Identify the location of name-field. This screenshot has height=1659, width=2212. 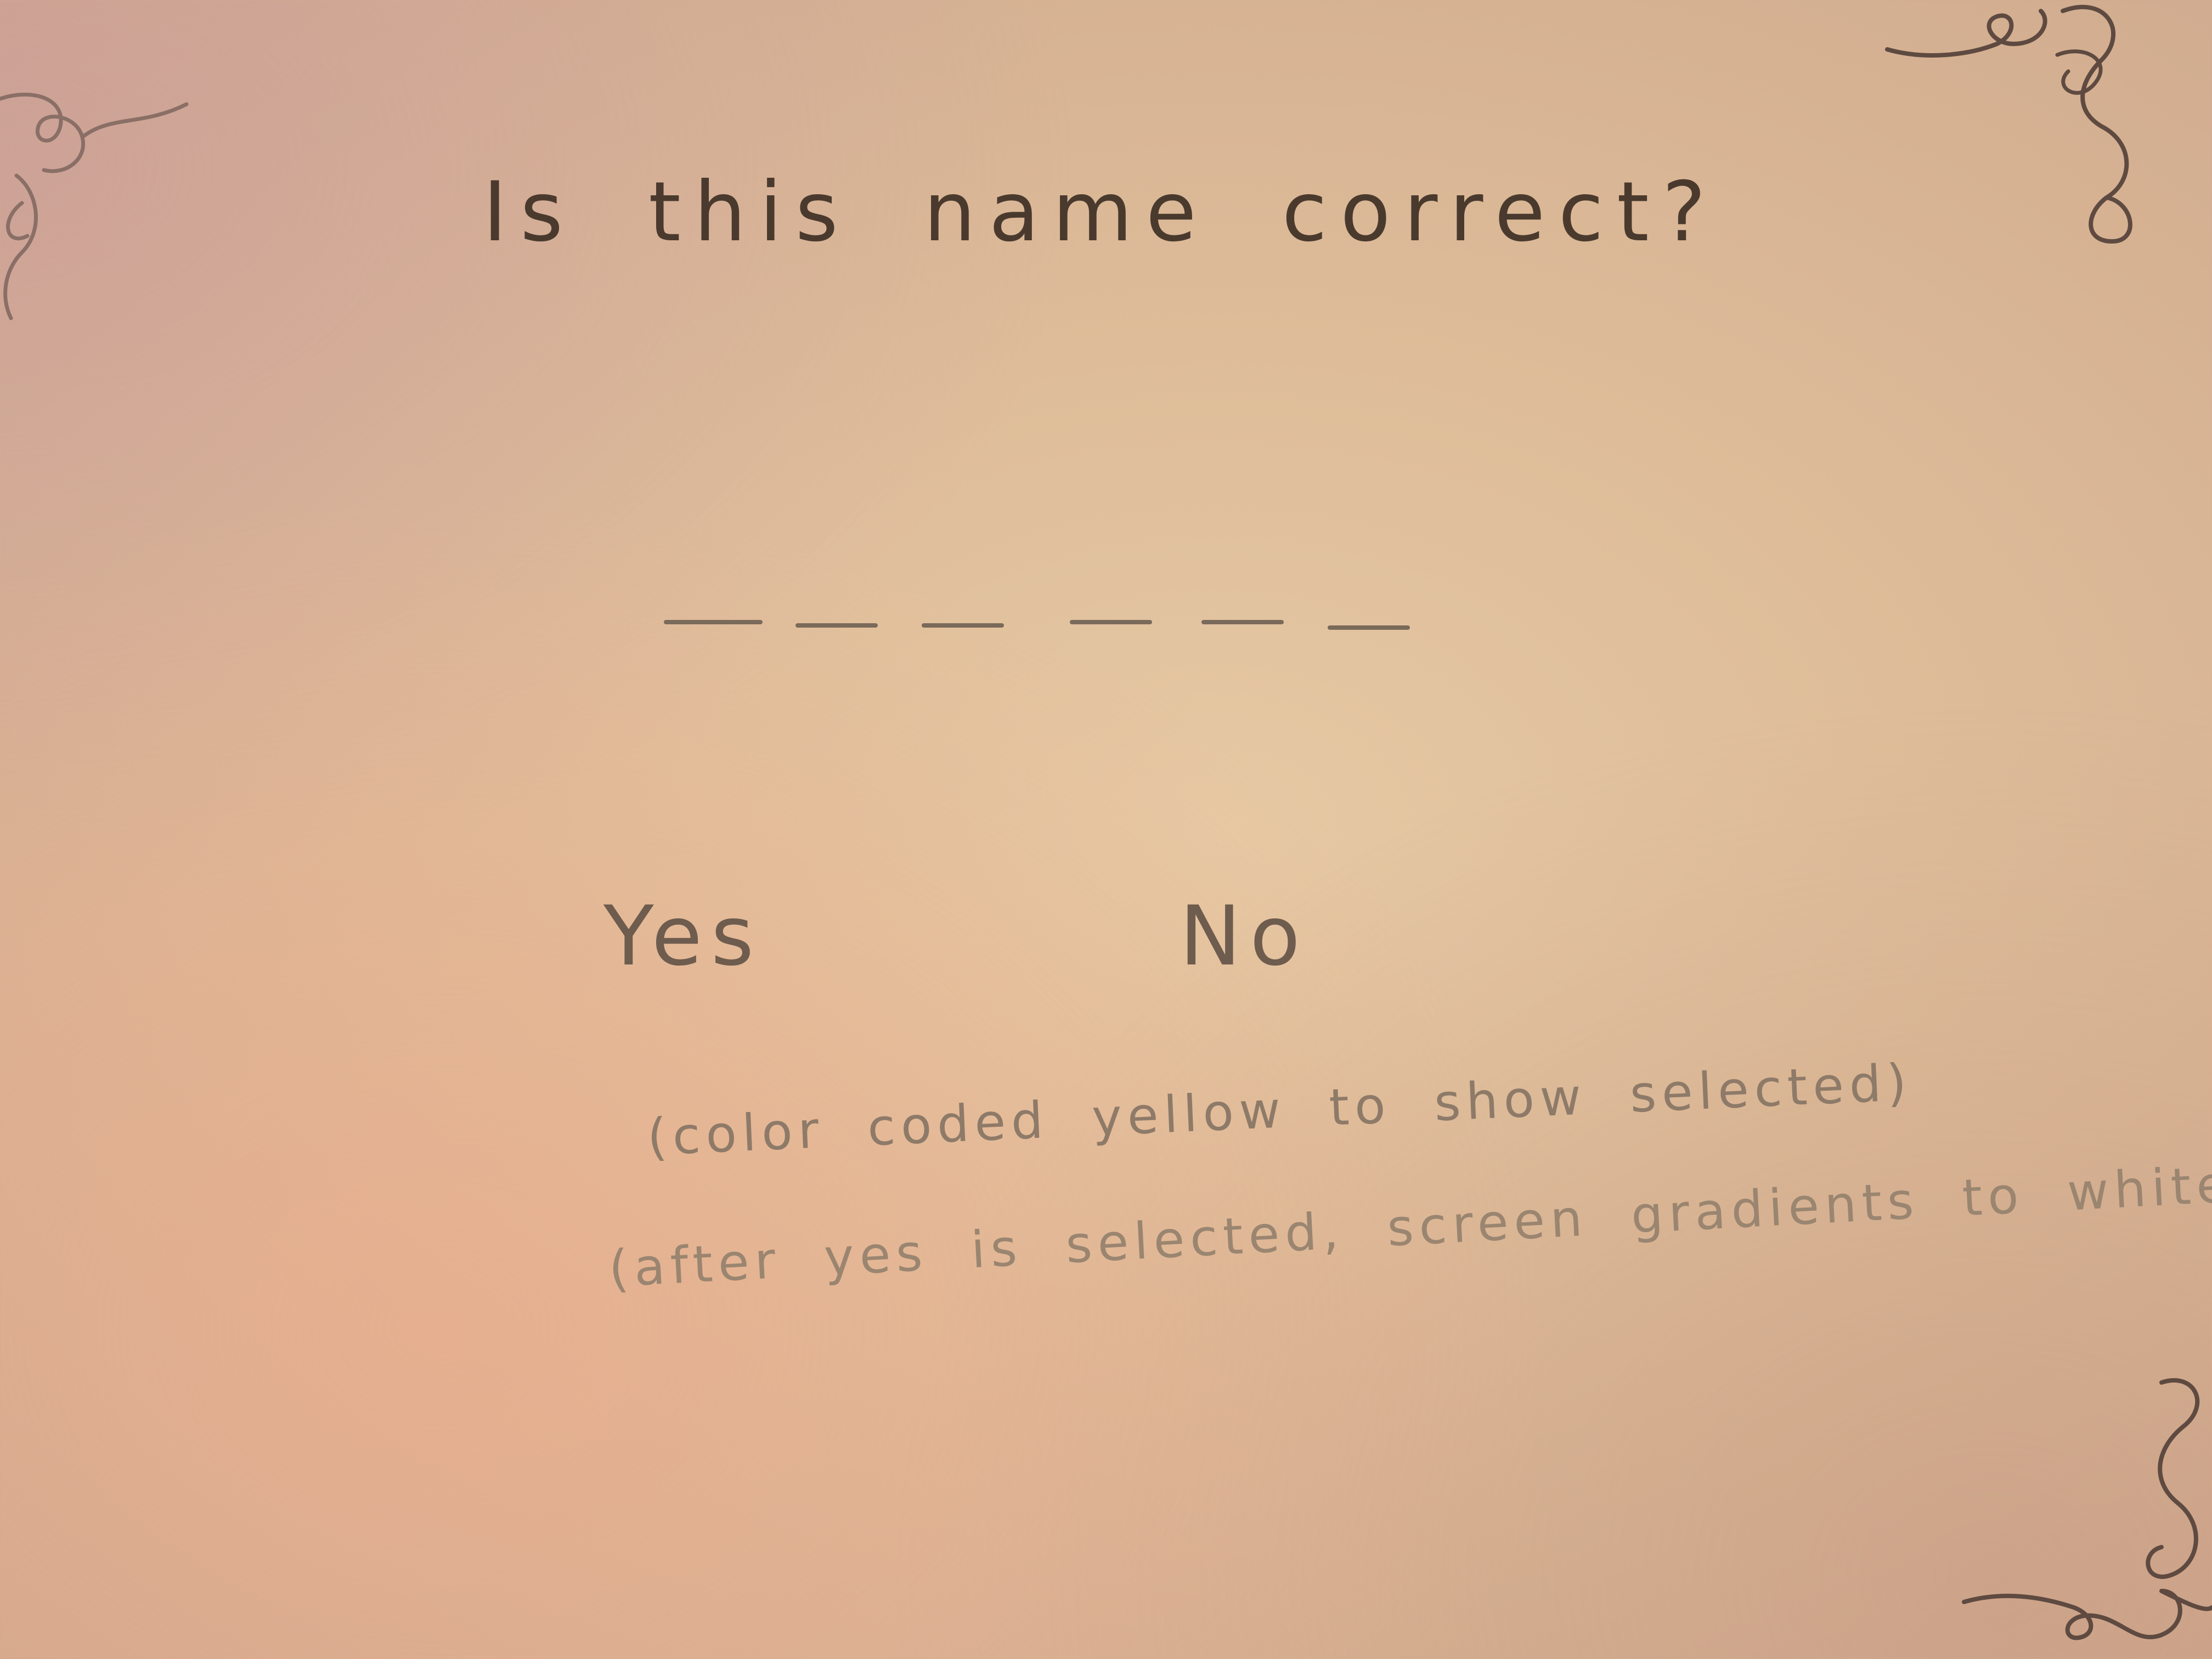
(1042, 631).